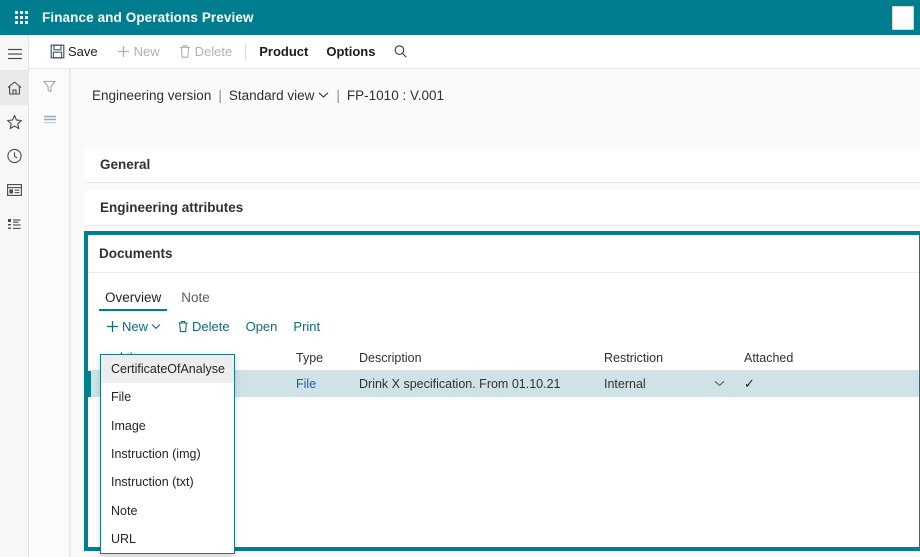  I want to click on top-right-panel, so click(903, 18).